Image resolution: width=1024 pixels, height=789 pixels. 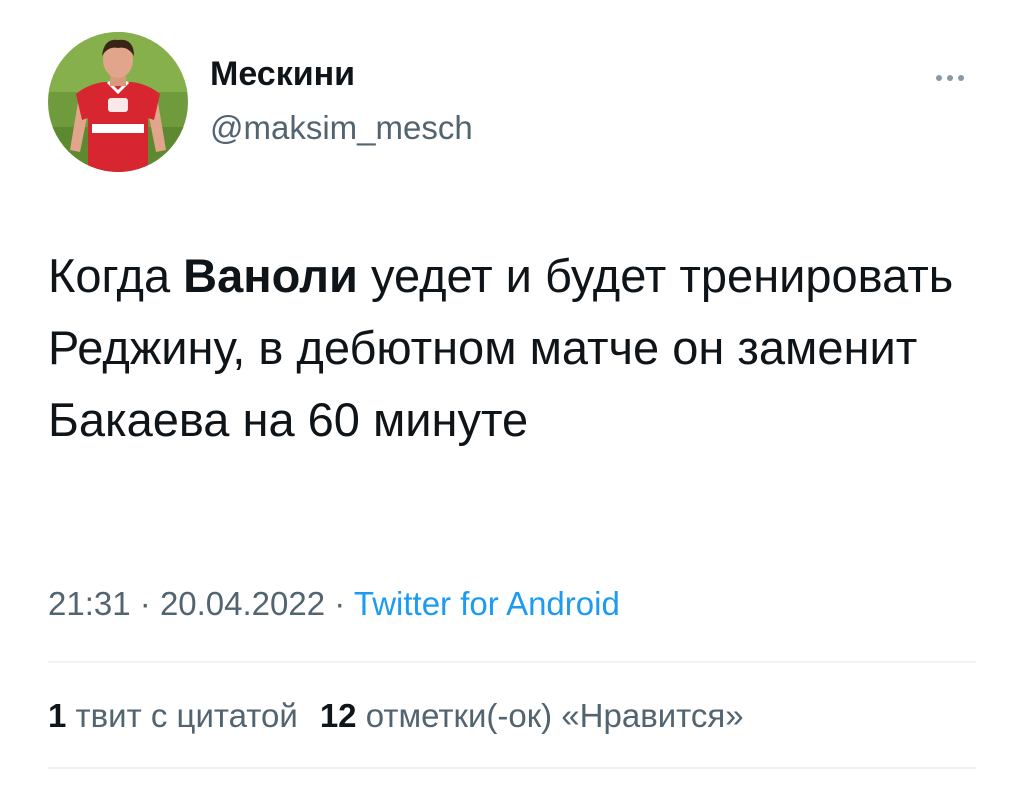 I want to click on avatar-photo-icon, so click(x=118, y=102).